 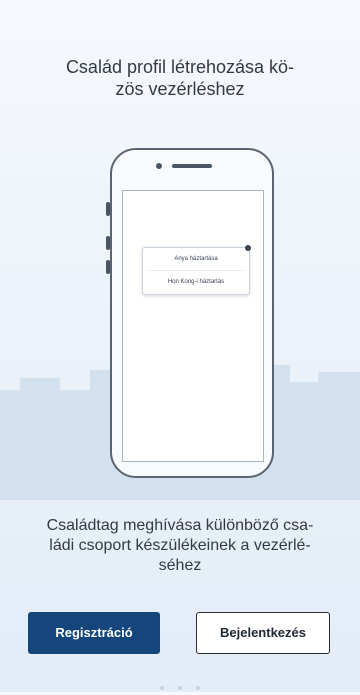 I want to click on subtitle-line-2: ládi csoport készülékeinek a vezérlé-, so click(x=180, y=545).